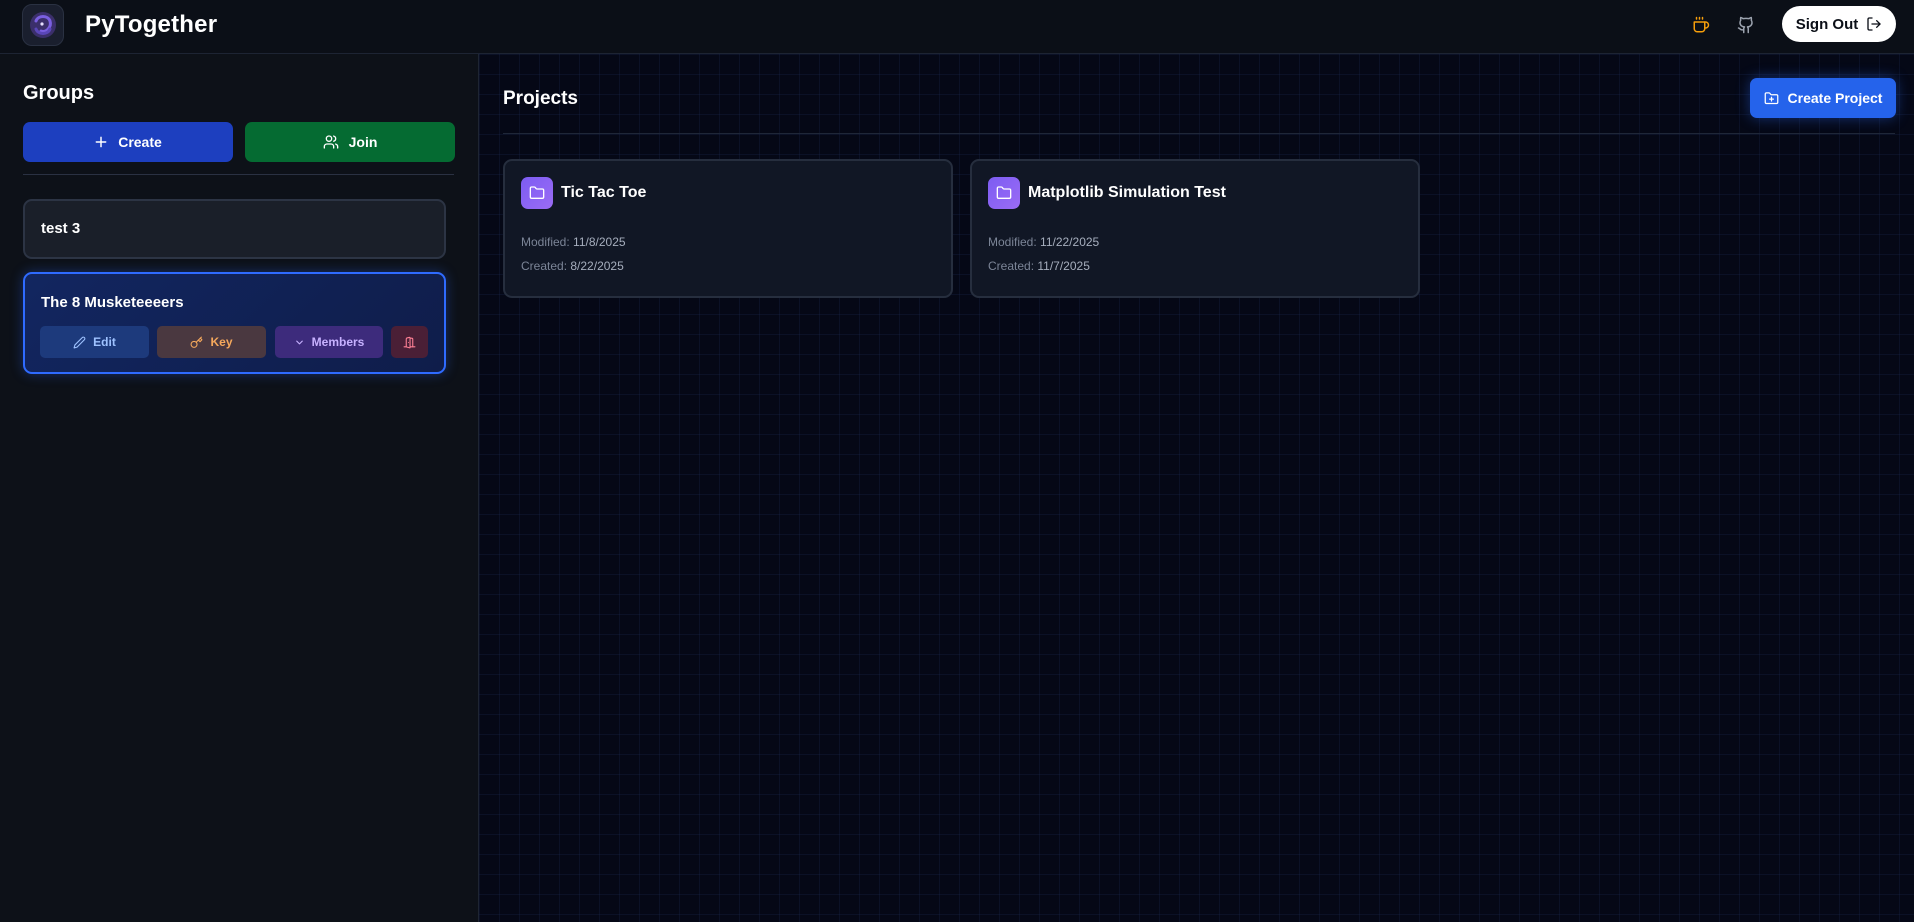  I want to click on users-icon, so click(331, 142).